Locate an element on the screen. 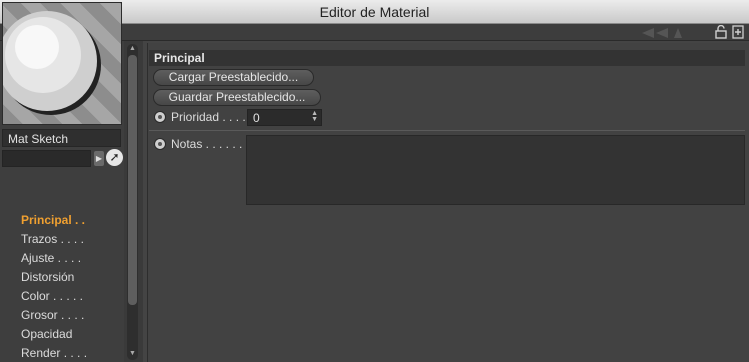 This screenshot has height=362, width=749. priority-animate-icon is located at coordinates (160, 117).